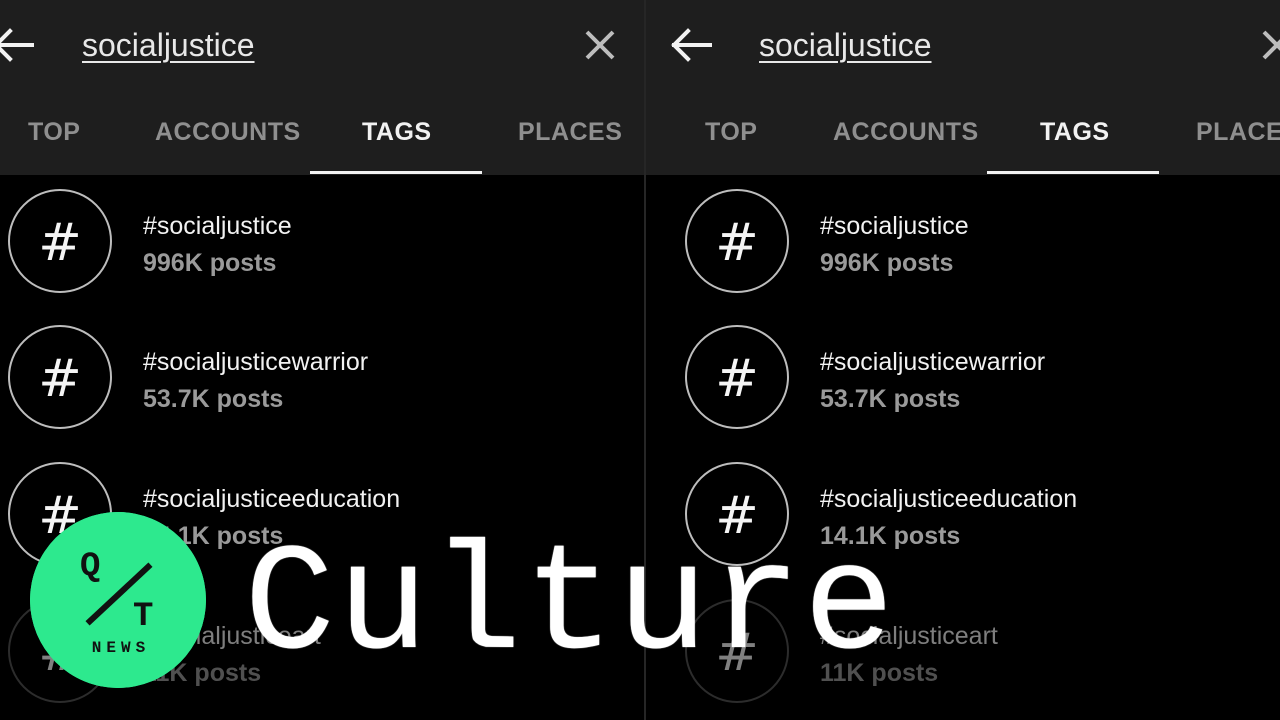 The width and height of the screenshot is (1280, 720). What do you see at coordinates (121, 648) in the screenshot?
I see `logo-news-label: NEWS` at bounding box center [121, 648].